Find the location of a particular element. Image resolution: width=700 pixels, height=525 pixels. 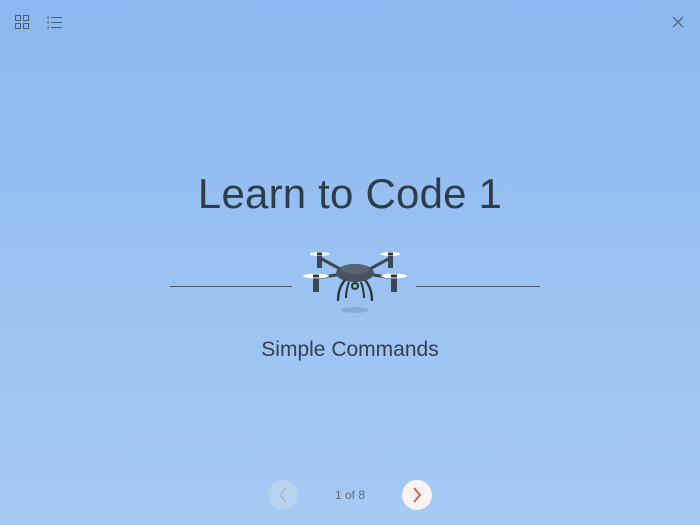

close-icon is located at coordinates (678, 22).